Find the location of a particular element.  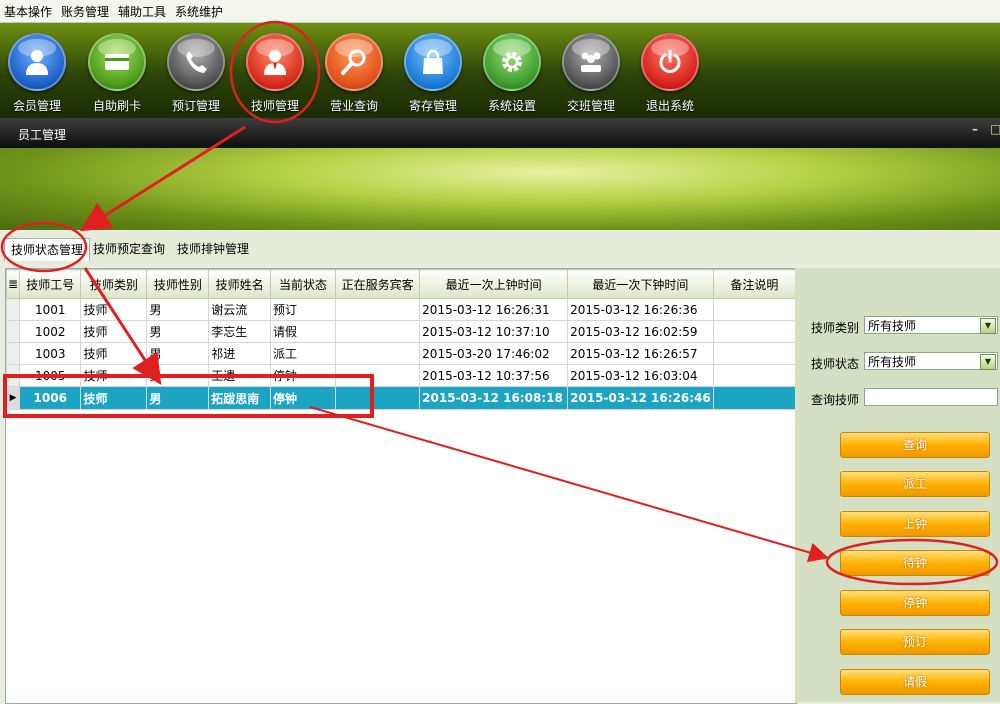

member-button: 会员管理 is located at coordinates (37, 73).